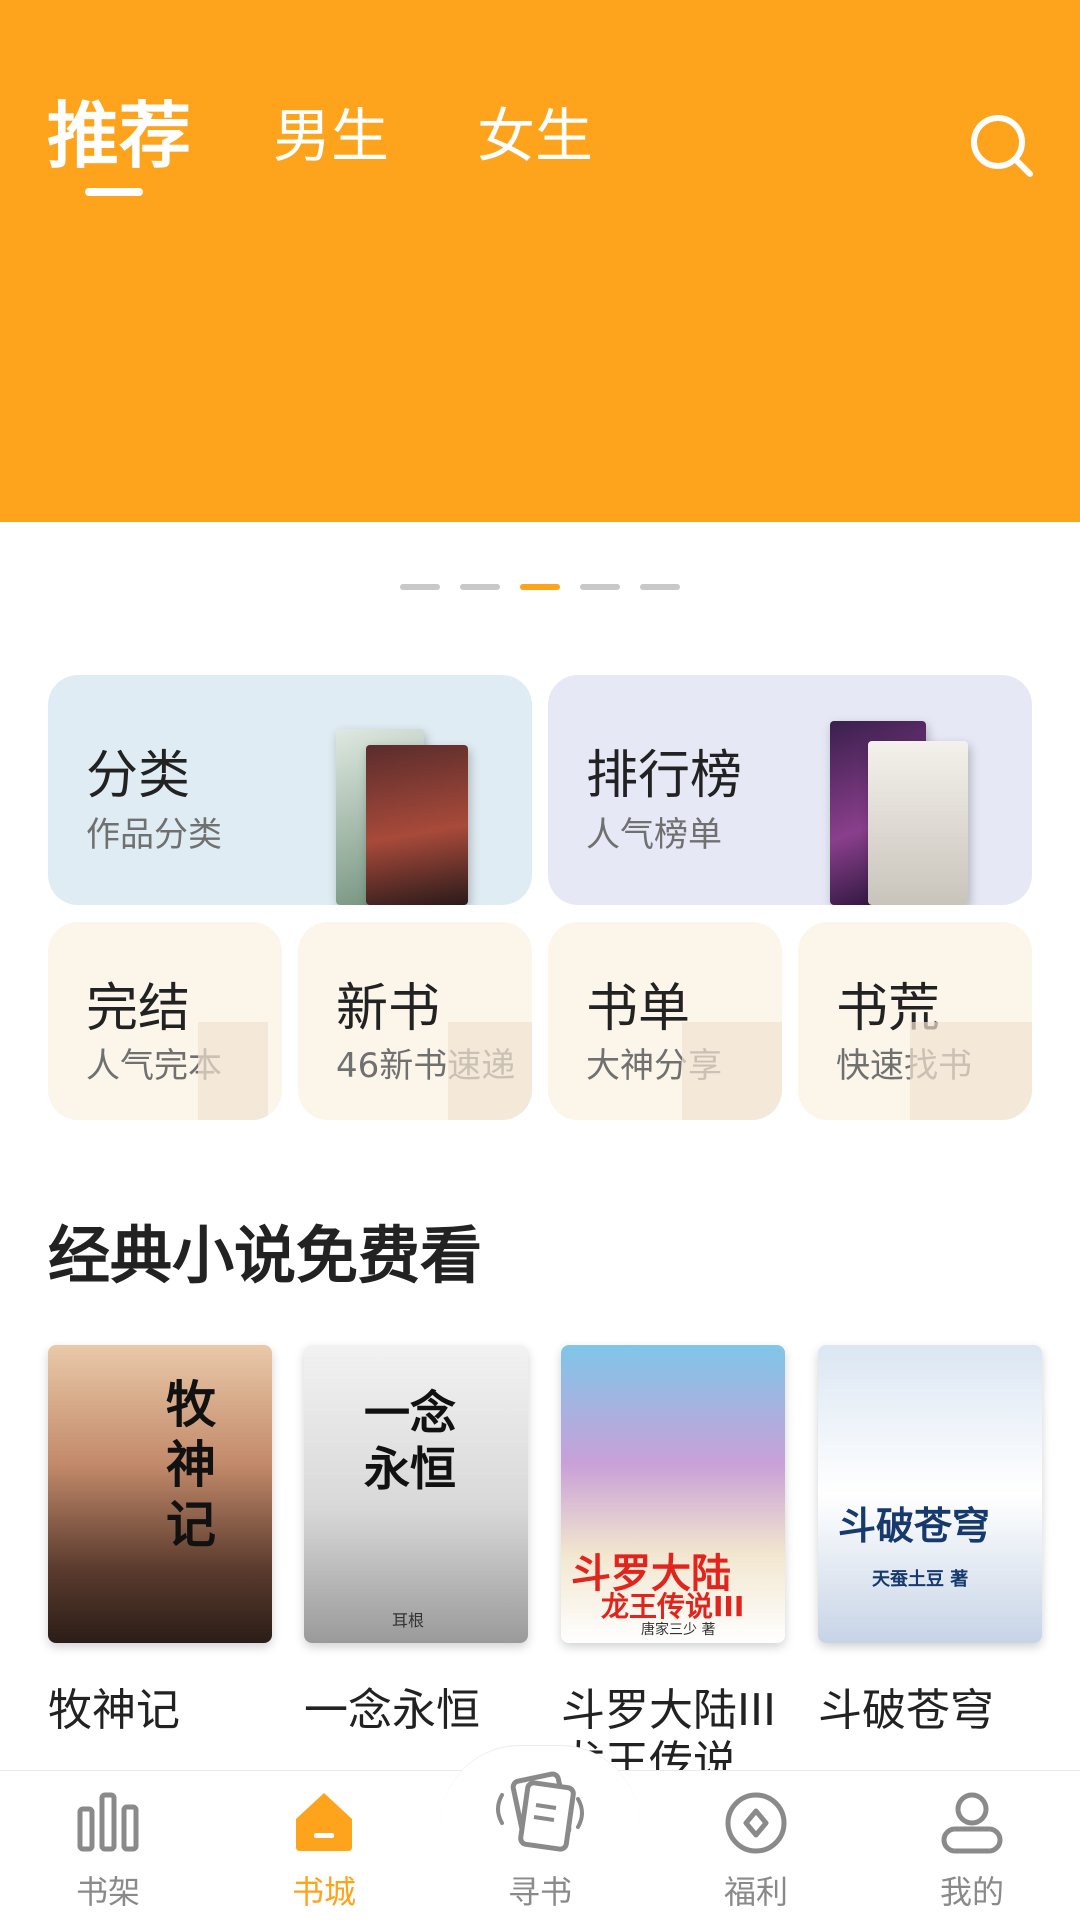 The width and height of the screenshot is (1080, 1920). What do you see at coordinates (540, 587) in the screenshot?
I see `pager-dot-active` at bounding box center [540, 587].